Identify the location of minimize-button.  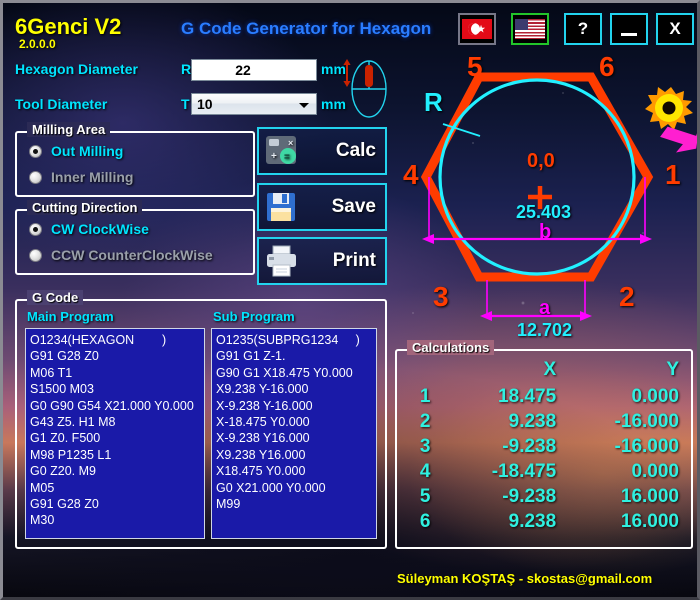
(629, 29).